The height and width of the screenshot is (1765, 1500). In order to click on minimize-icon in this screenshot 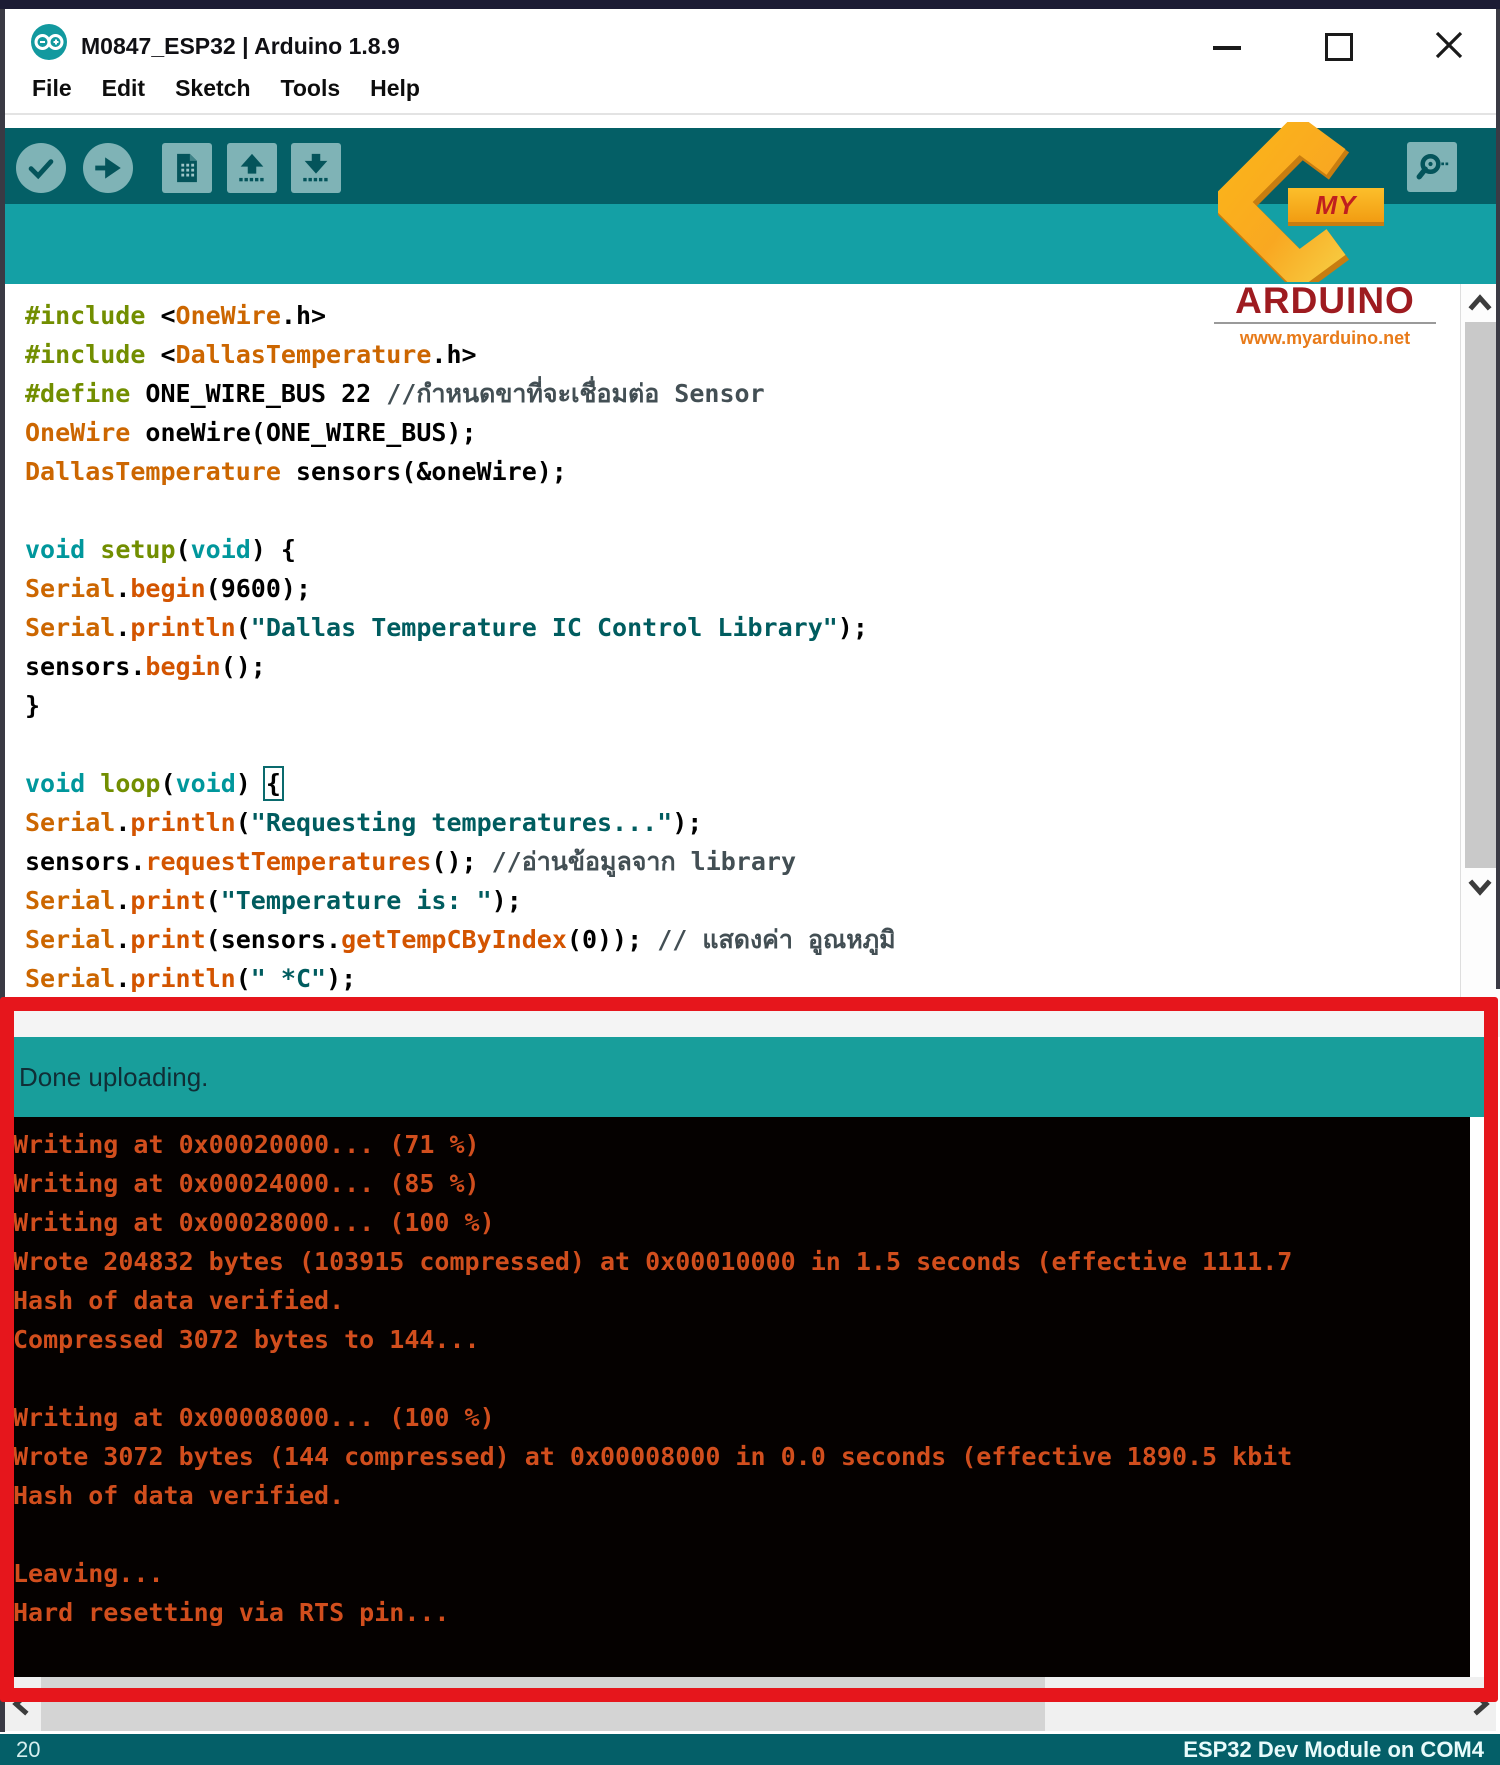, I will do `click(1227, 48)`.